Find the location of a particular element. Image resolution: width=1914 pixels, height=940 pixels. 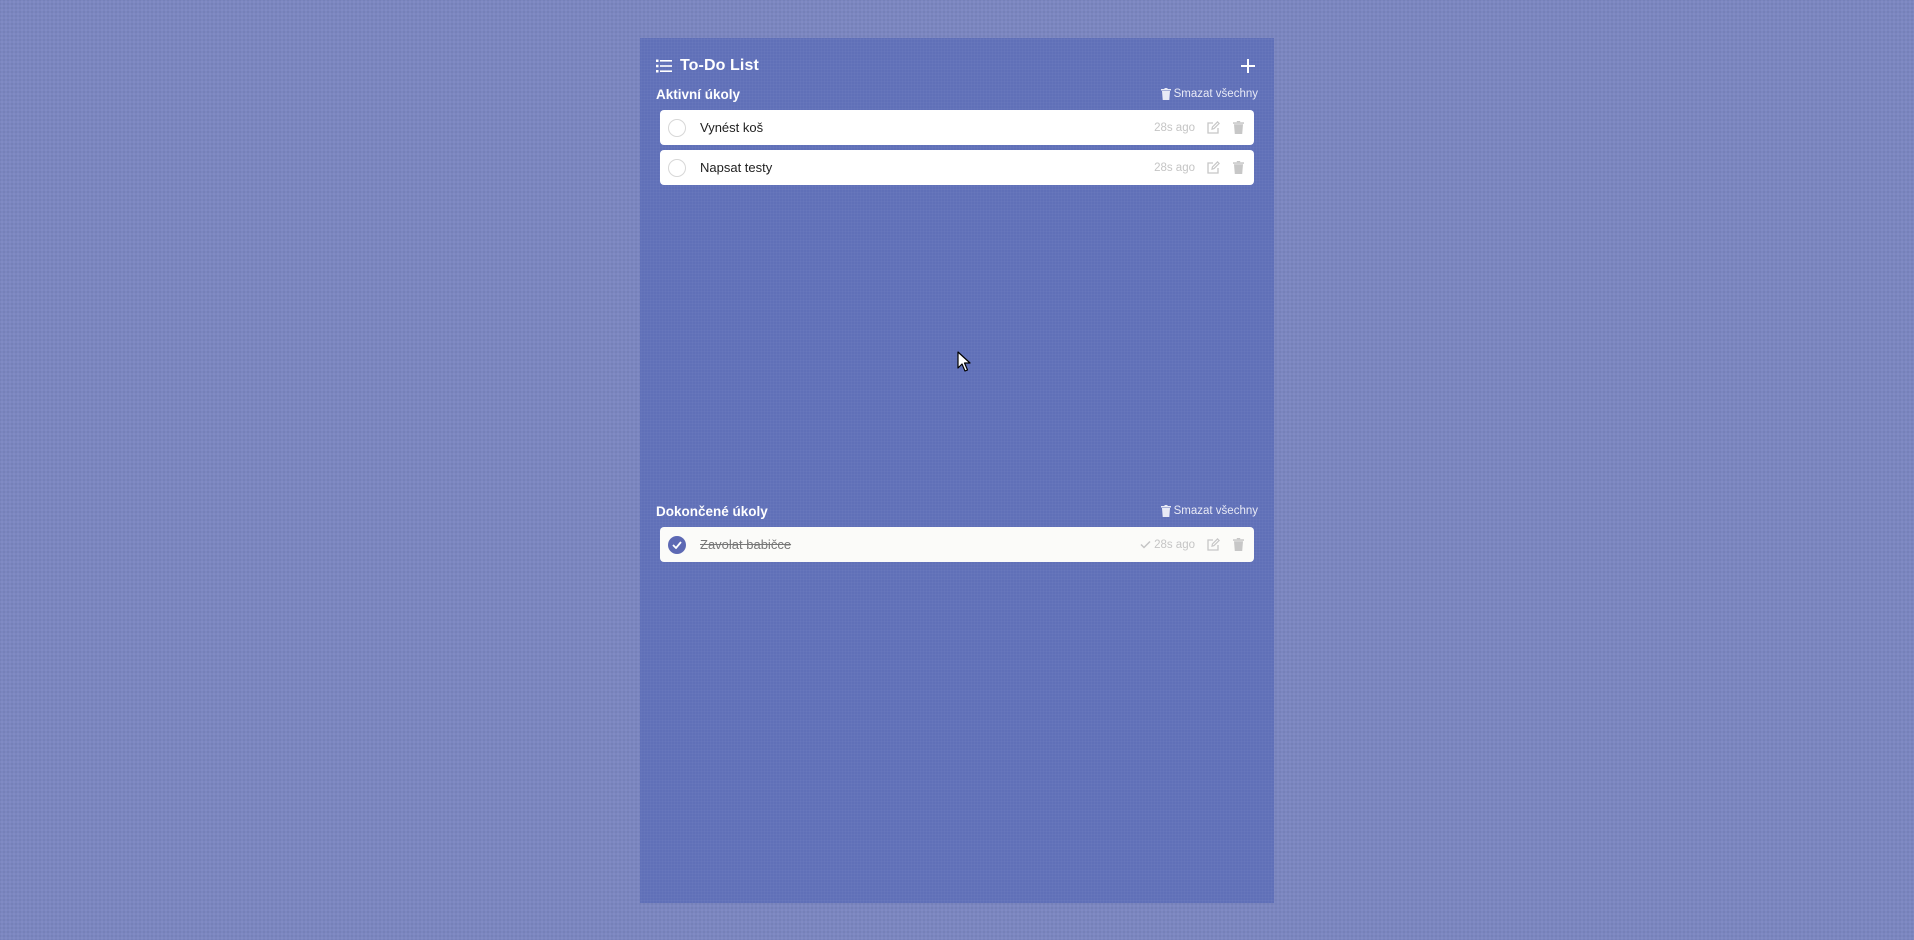

clear-completed-label: Smazat všechny is located at coordinates (1215, 511).